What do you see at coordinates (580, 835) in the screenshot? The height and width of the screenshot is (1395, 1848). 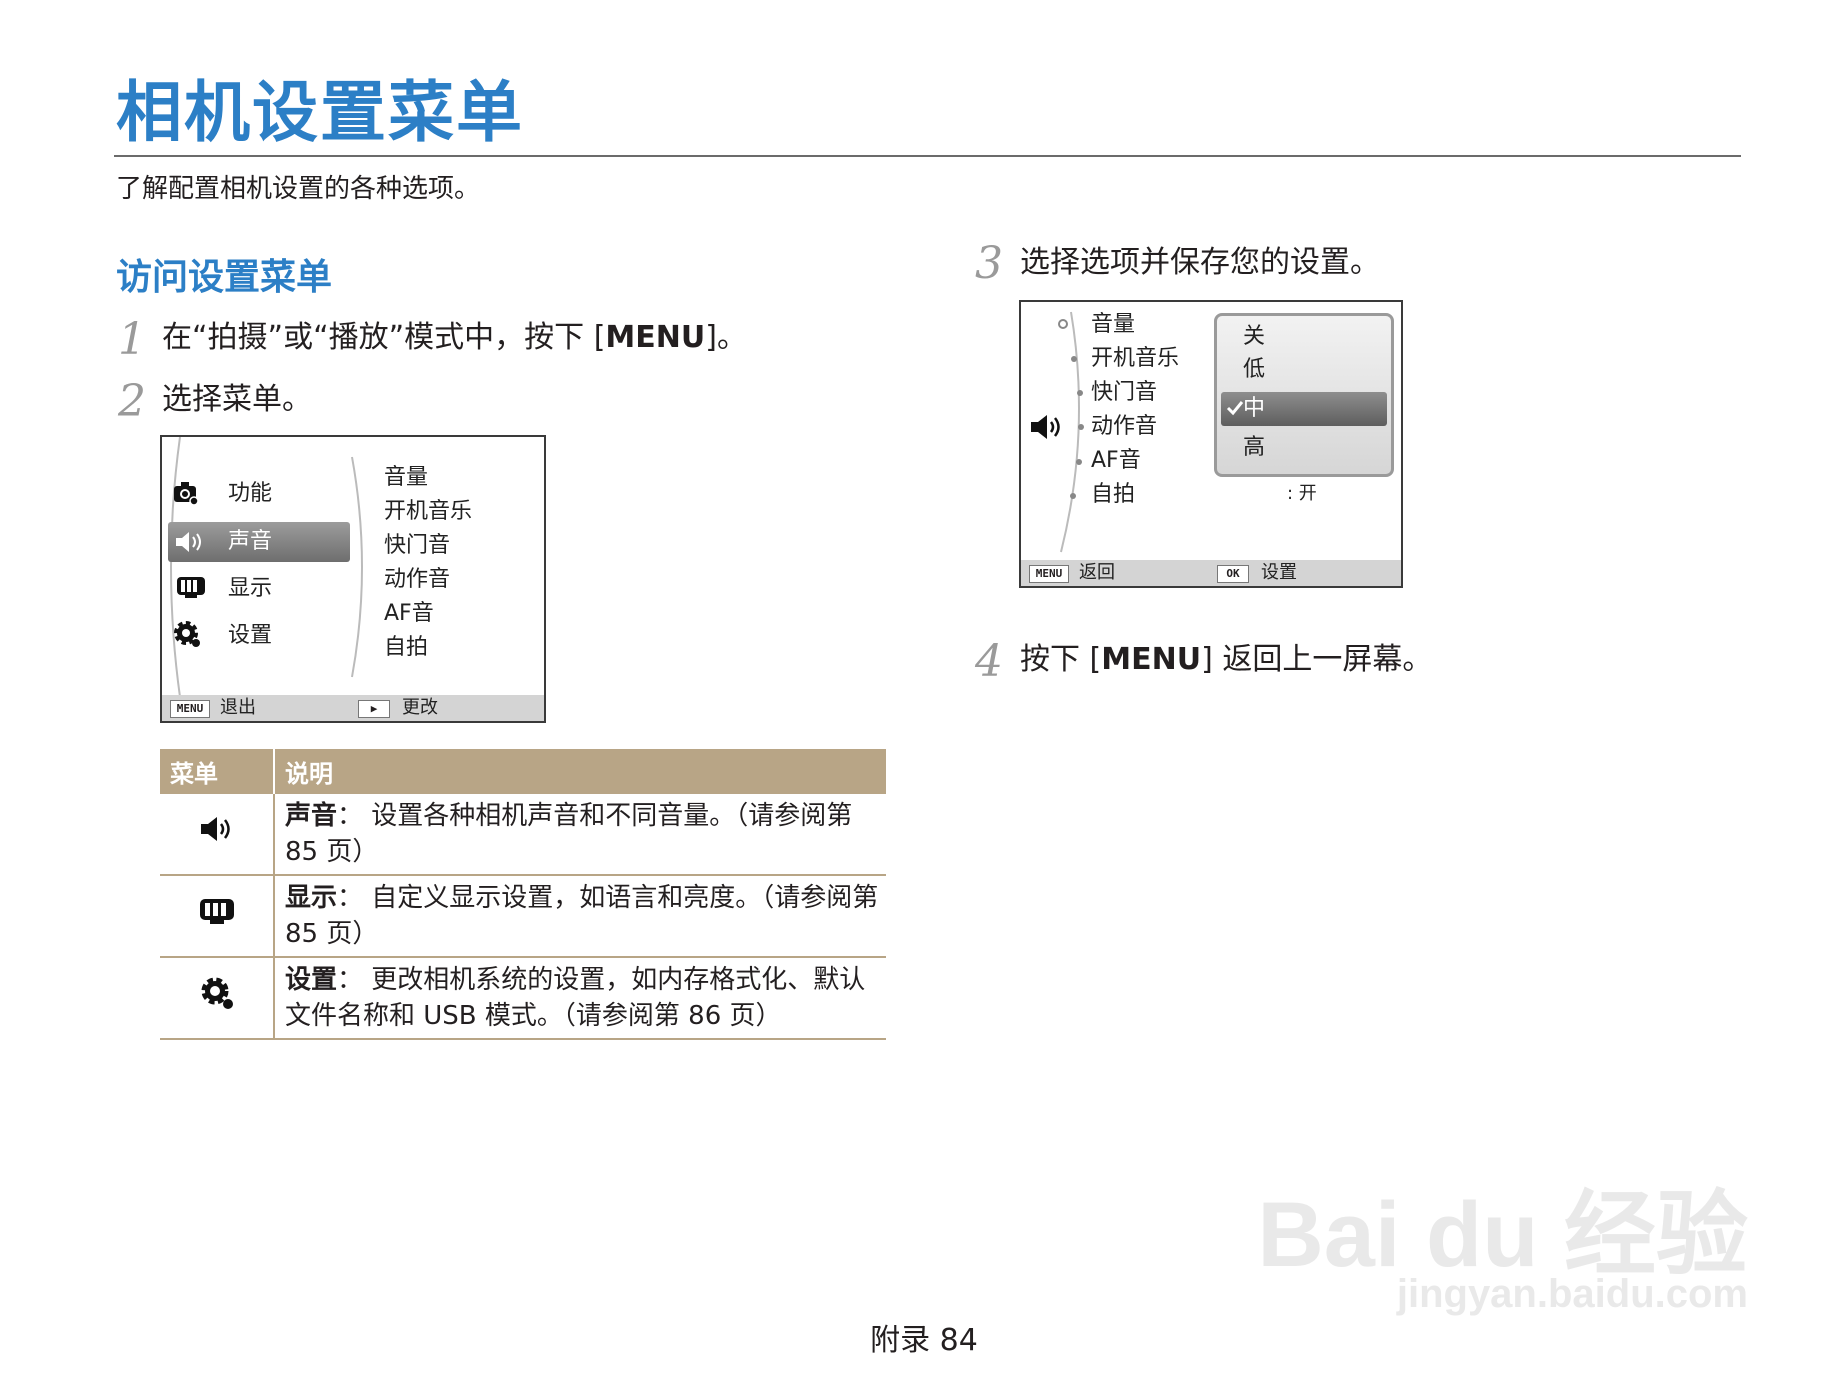 I see `table-cell-description: 声音： 设置各种相机声音和不同音量。（请参阅第 85 页）` at bounding box center [580, 835].